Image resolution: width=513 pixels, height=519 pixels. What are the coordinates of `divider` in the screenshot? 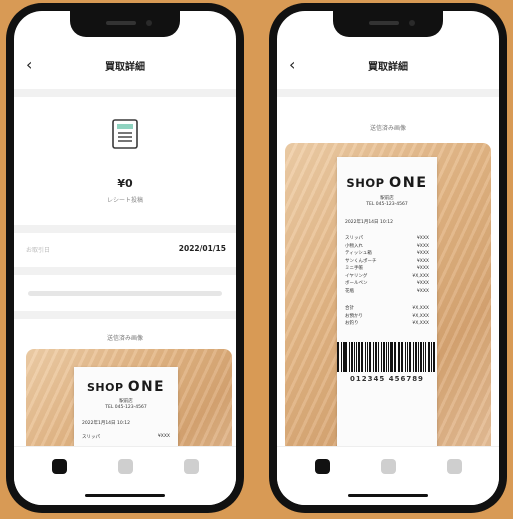 It's located at (125, 229).